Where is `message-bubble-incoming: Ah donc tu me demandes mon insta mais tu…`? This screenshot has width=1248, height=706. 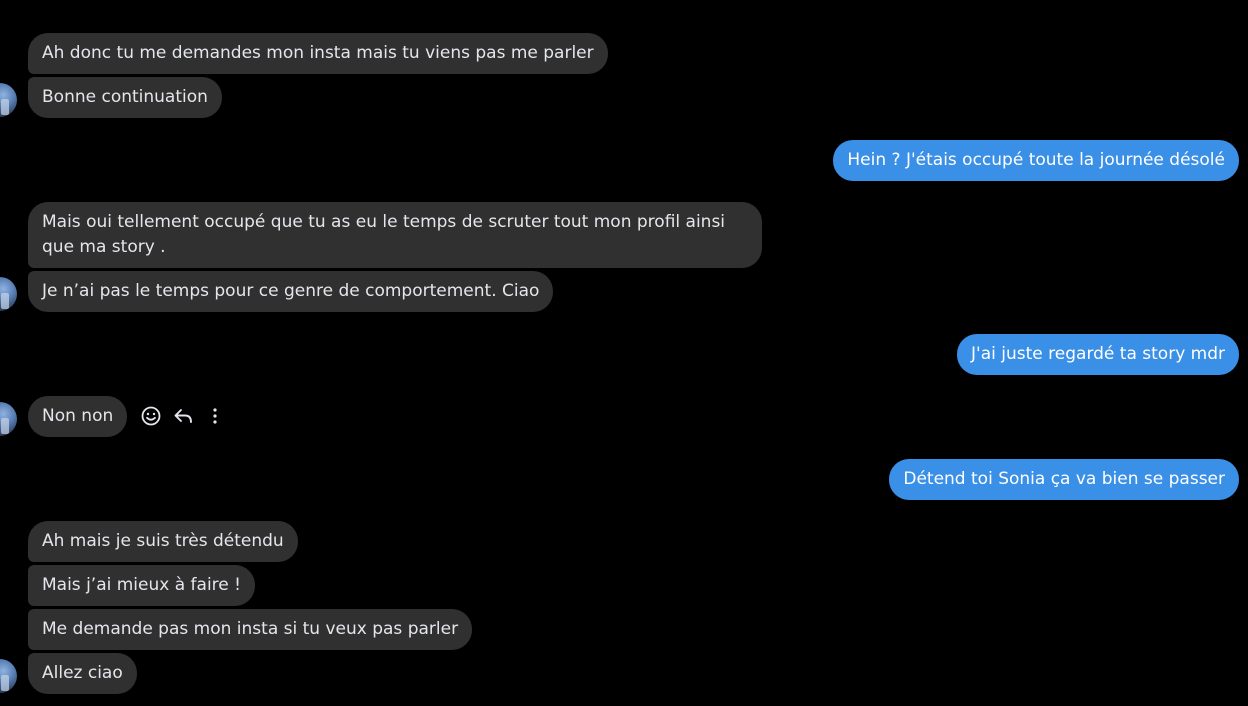 message-bubble-incoming: Ah donc tu me demandes mon insta mais tu… is located at coordinates (318, 53).